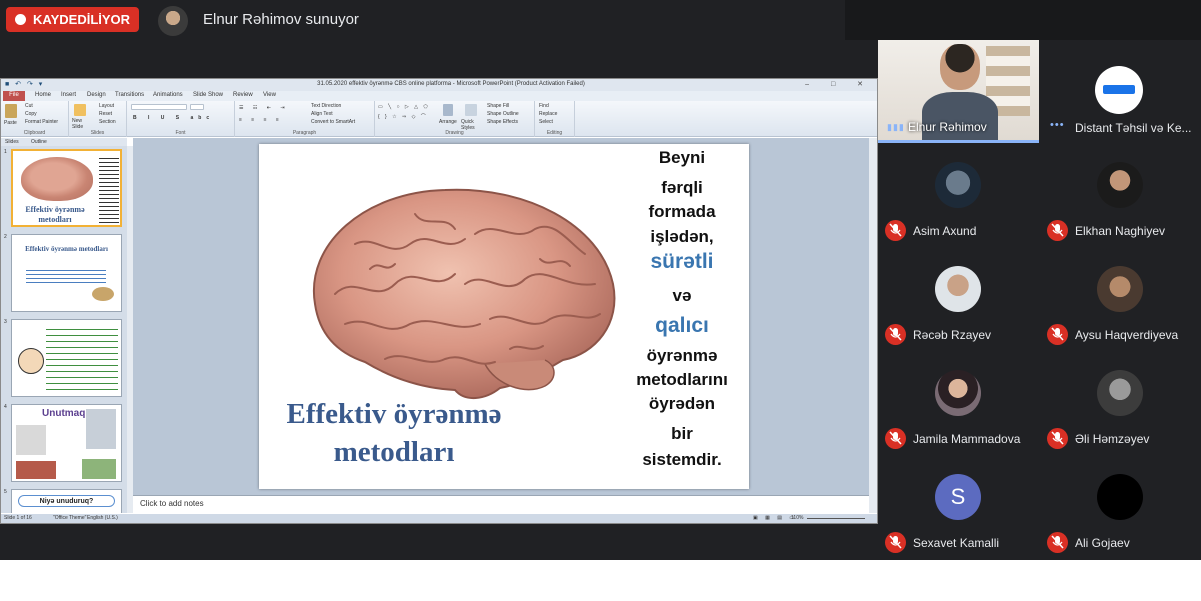 This screenshot has height=601, width=1201. Describe the element at coordinates (873, 325) in the screenshot. I see `slide-scrollbar` at that location.